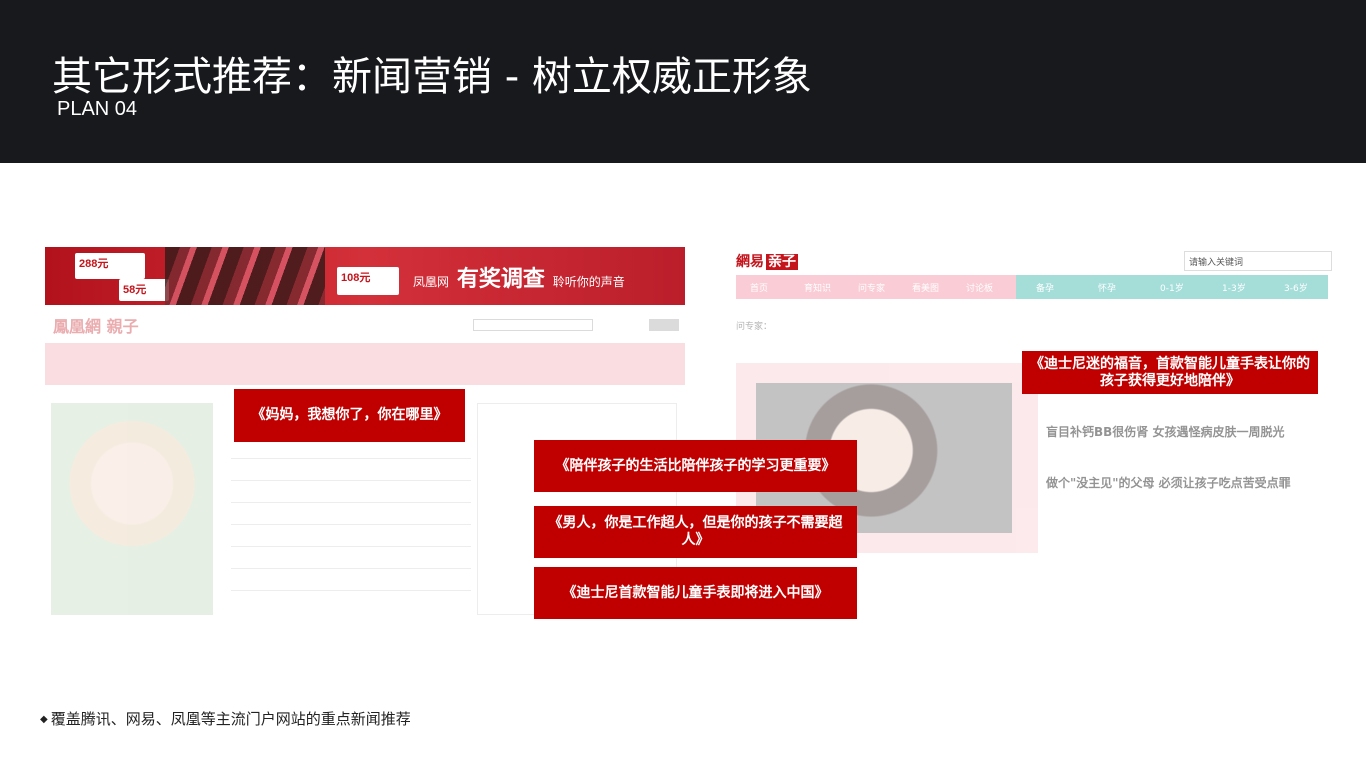  What do you see at coordinates (664, 325) in the screenshot?
I see `search-button` at bounding box center [664, 325].